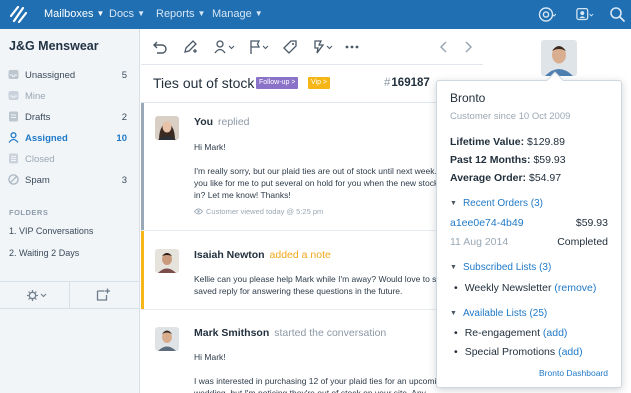  What do you see at coordinates (69, 118) in the screenshot?
I see `folder-drafts: Drafts 2` at bounding box center [69, 118].